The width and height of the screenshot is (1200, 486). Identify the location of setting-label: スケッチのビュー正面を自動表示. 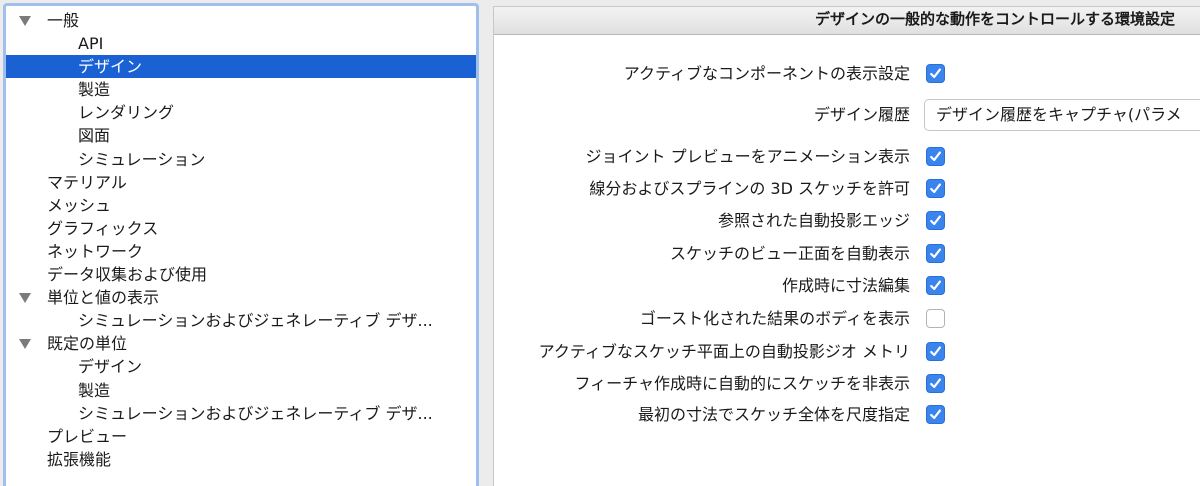
(789, 253).